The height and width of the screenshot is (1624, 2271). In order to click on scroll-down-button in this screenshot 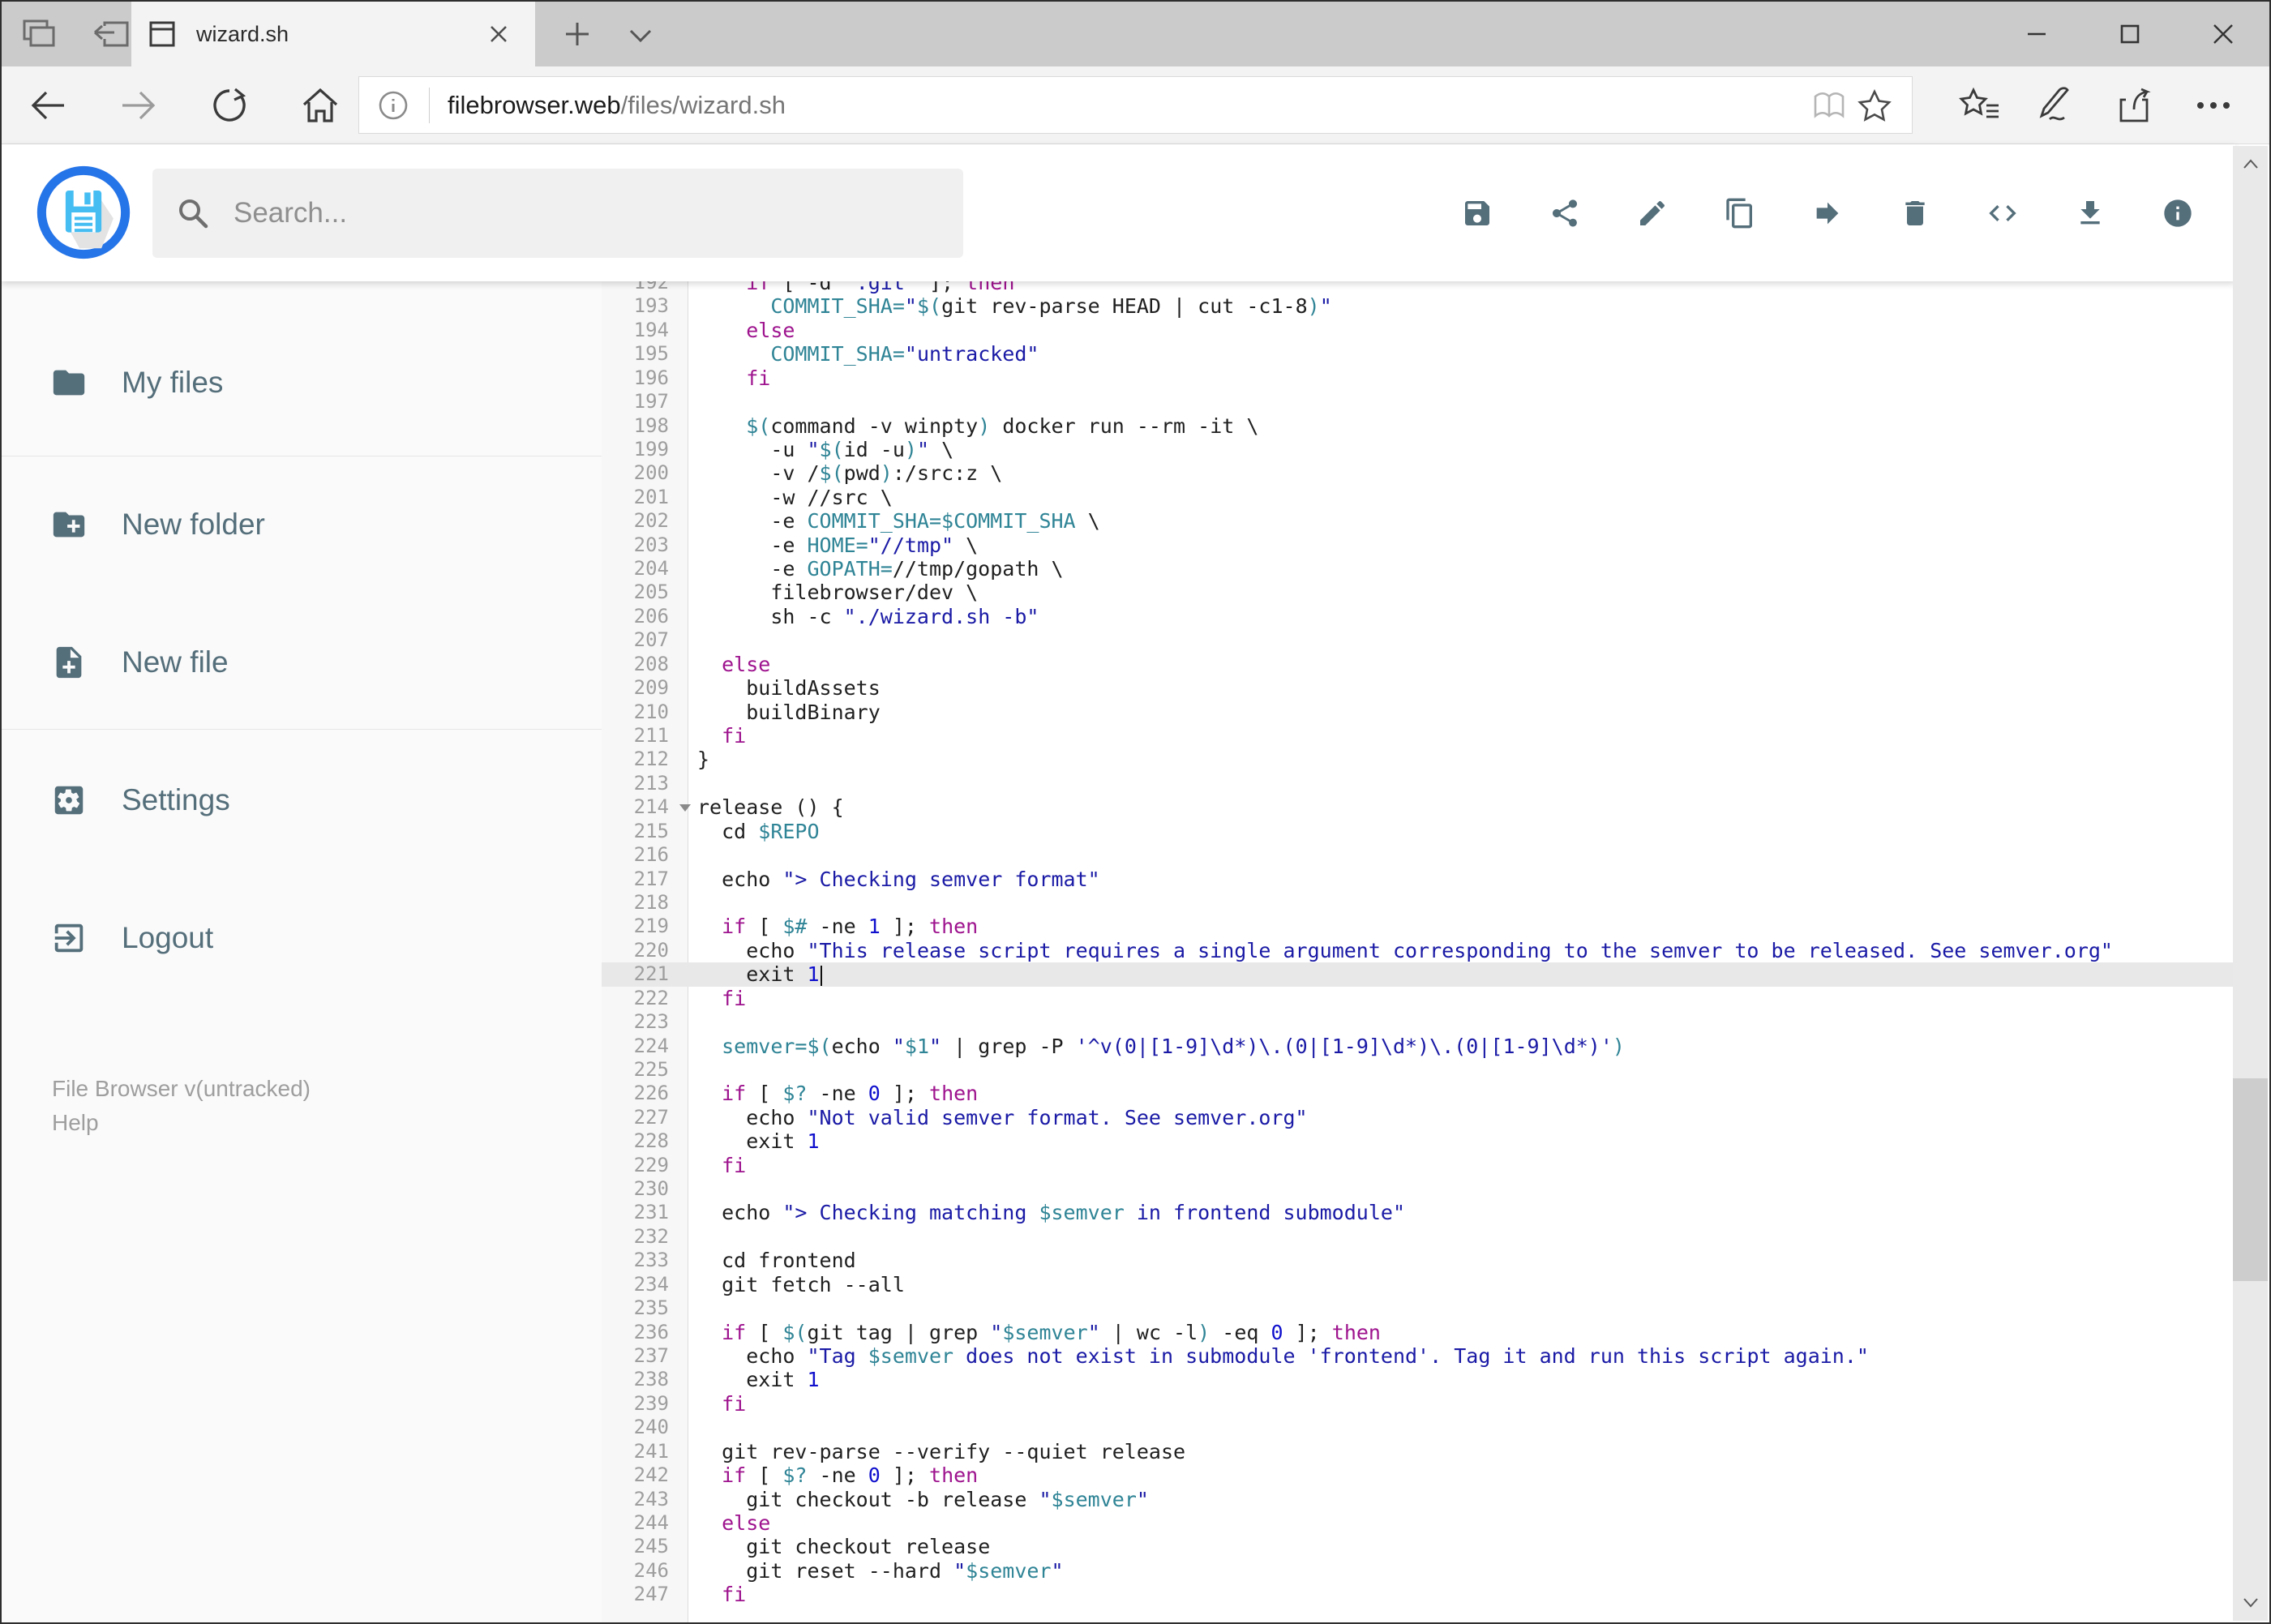, I will do `click(2251, 1603)`.